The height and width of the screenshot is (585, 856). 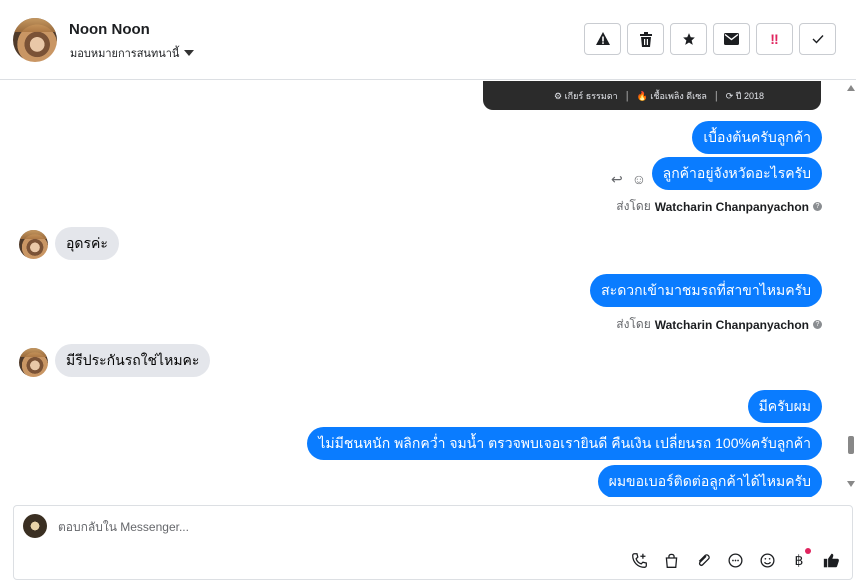 What do you see at coordinates (851, 289) in the screenshot?
I see `thread-scrollbar` at bounding box center [851, 289].